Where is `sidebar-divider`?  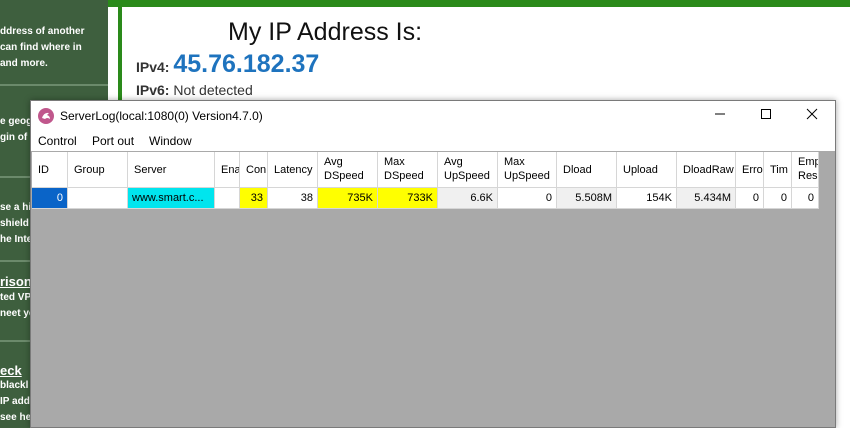
sidebar-divider is located at coordinates (54, 85).